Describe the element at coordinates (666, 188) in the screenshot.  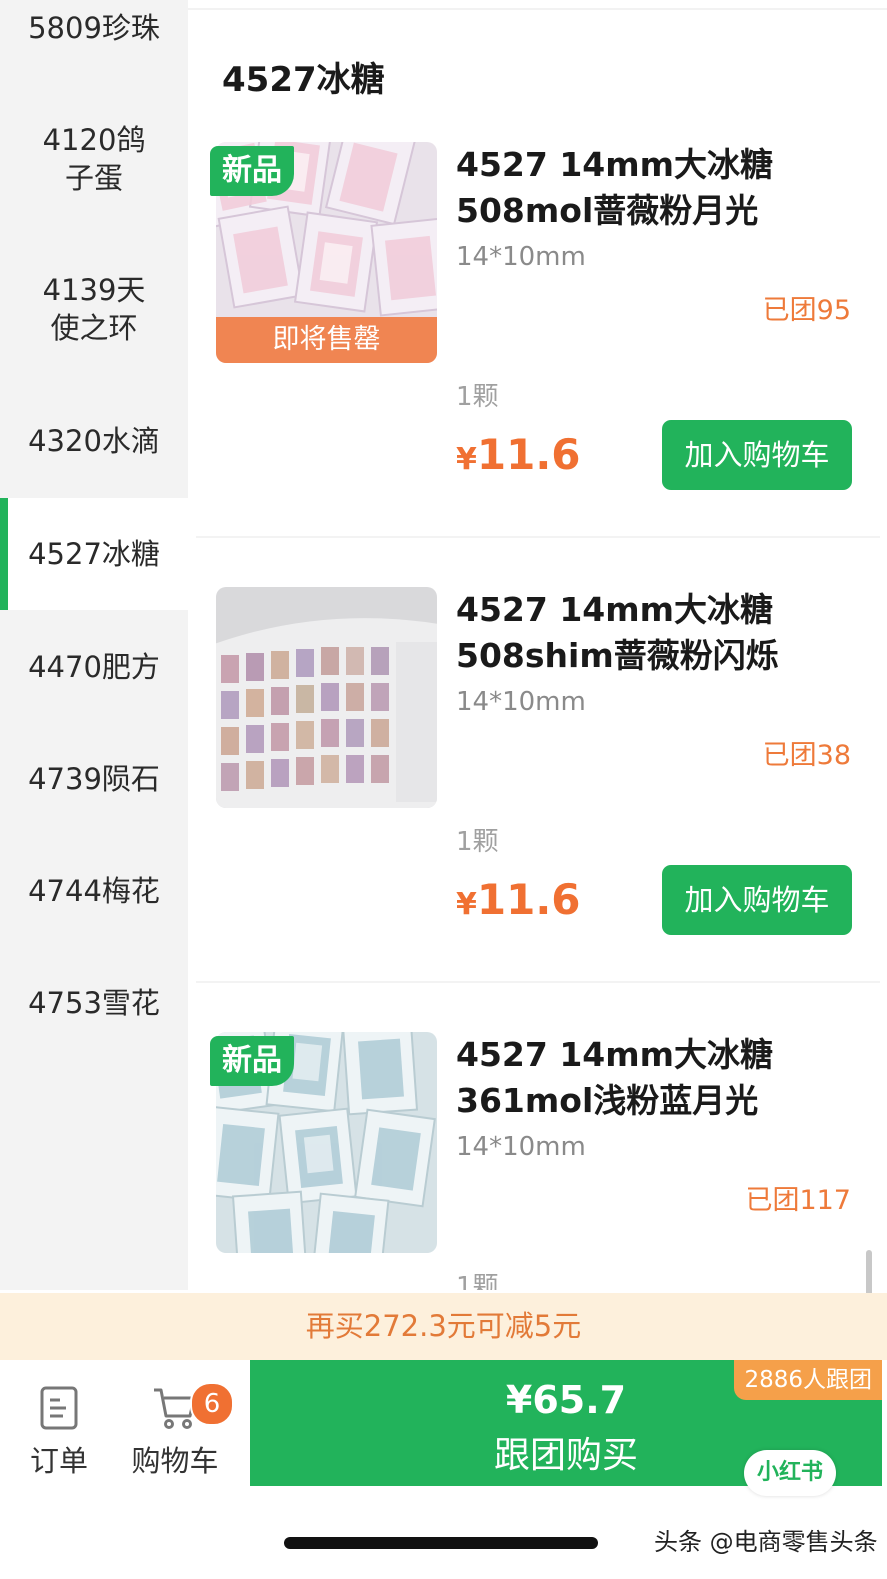
I see `product-title: 4527 14mm大冰糖 508mol蔷薇粉月光` at that location.